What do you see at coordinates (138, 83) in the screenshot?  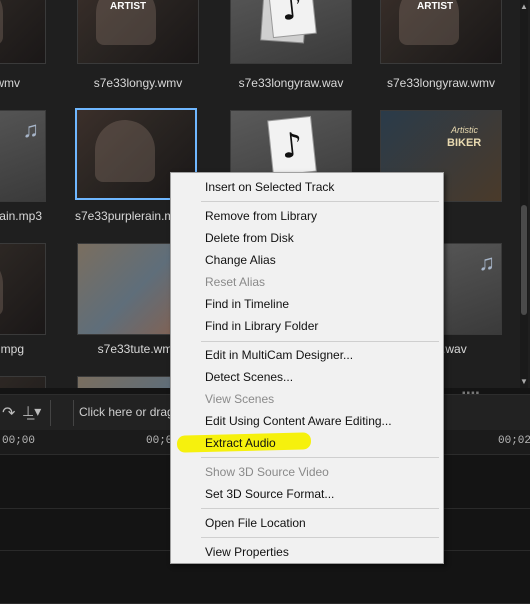 I see `media-label: s7e33longy.wmv` at bounding box center [138, 83].